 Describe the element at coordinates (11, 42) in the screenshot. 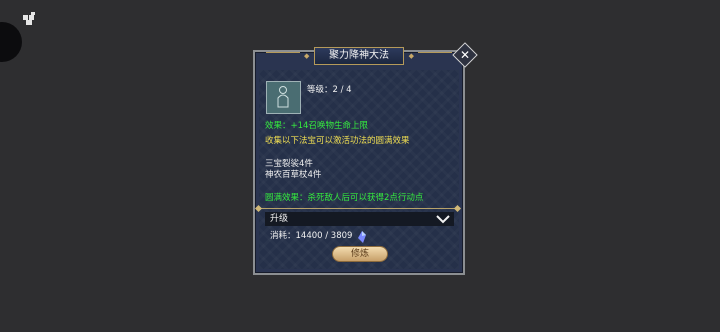

I see `side-tab` at that location.